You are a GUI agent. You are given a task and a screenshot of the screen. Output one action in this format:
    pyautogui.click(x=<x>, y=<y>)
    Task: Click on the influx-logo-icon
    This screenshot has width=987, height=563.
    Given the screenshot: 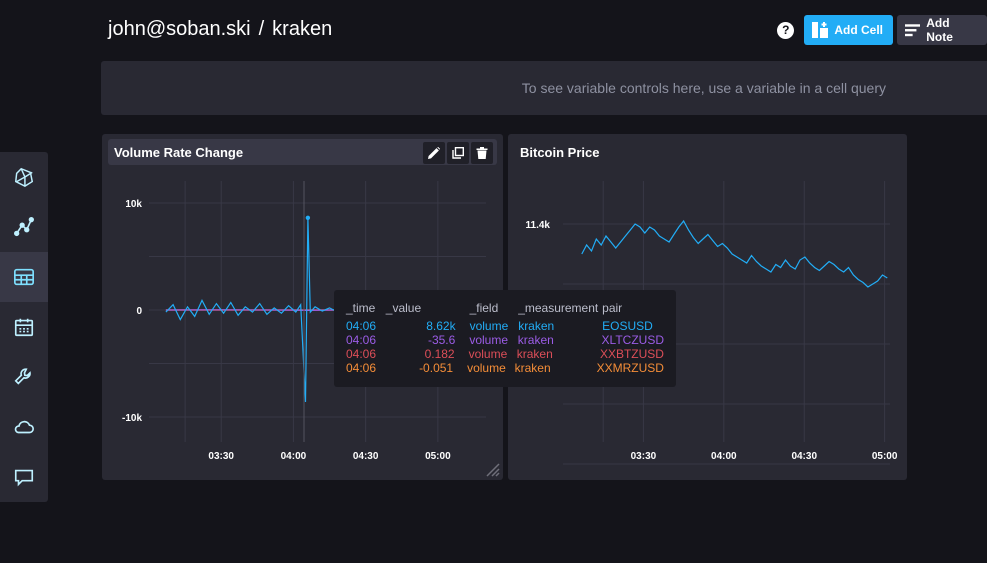 What is the action you would take?
    pyautogui.click(x=24, y=177)
    